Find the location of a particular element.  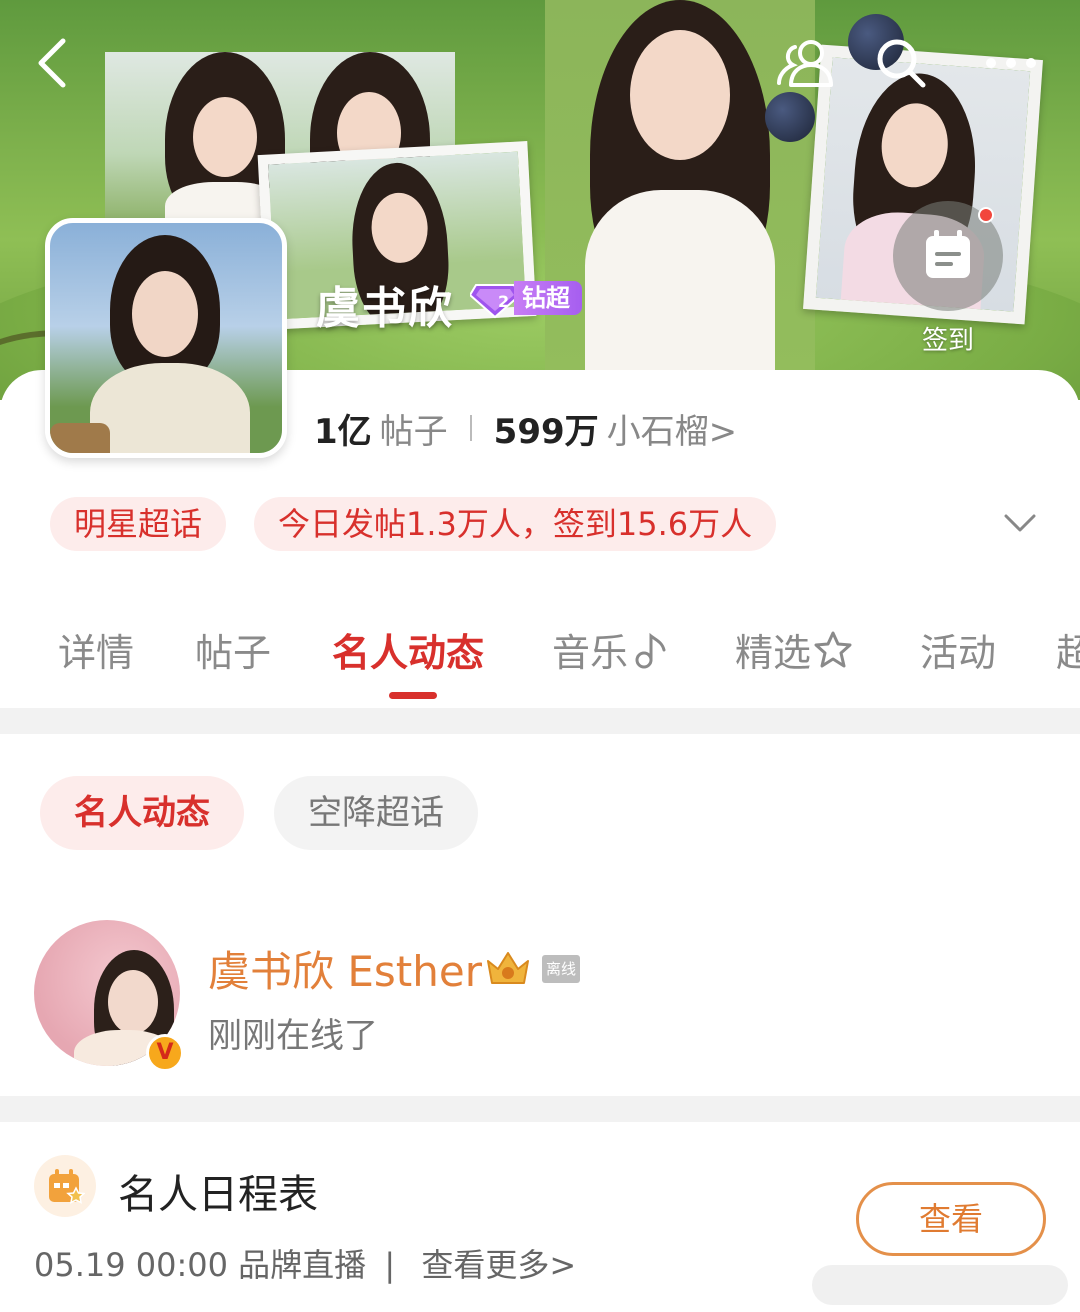

celebrity-name: 虞书欣 Esther is located at coordinates (345, 971).